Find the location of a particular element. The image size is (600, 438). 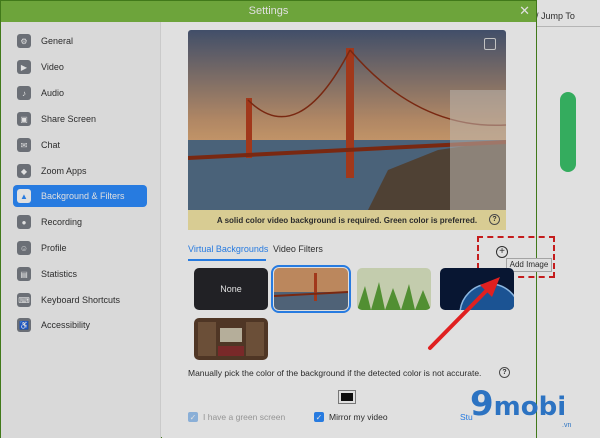

sidebar-item-share-screen: ▣ Share Screen is located at coordinates (80, 119).